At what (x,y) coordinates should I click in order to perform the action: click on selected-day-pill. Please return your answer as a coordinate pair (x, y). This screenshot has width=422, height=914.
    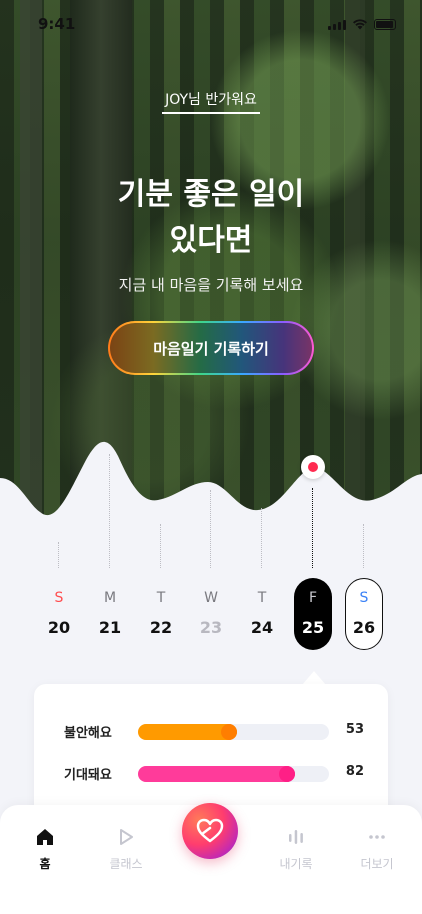
    Looking at the image, I should click on (313, 614).